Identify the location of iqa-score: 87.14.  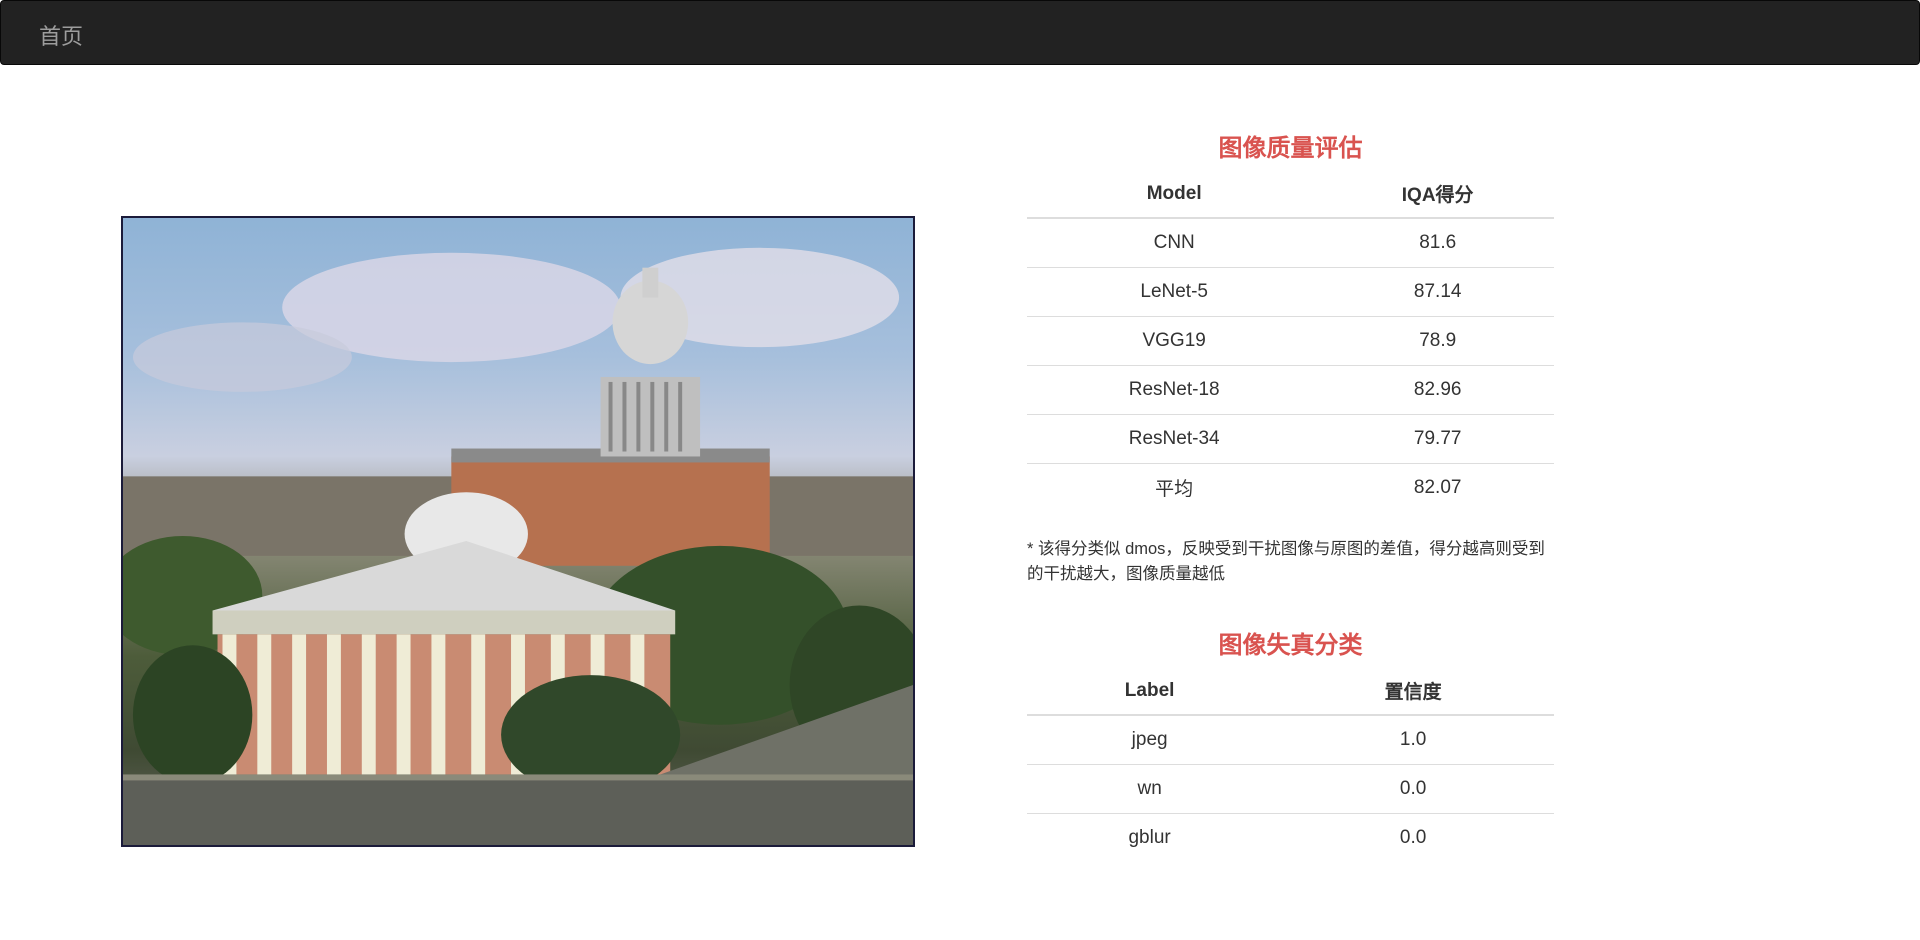
(1437, 291).